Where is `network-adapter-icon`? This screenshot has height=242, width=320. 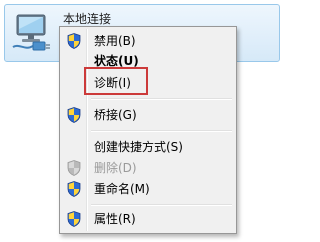
network-adapter-icon is located at coordinates (31, 32).